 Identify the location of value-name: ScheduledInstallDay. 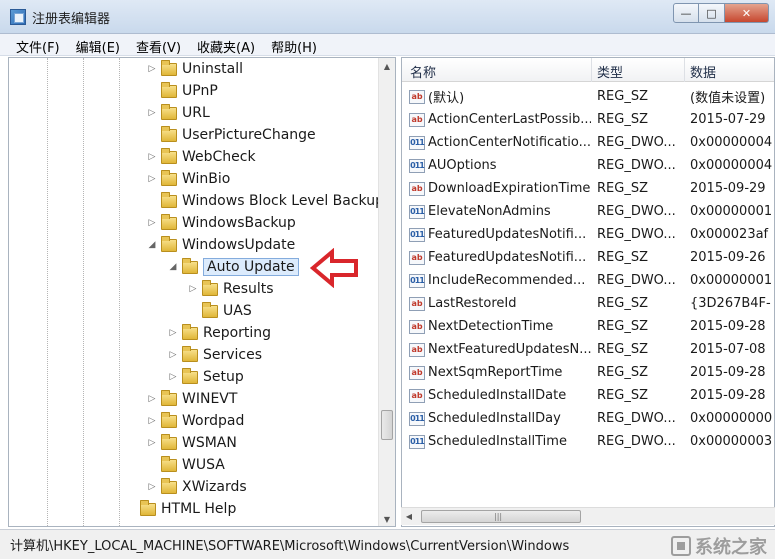
(494, 418).